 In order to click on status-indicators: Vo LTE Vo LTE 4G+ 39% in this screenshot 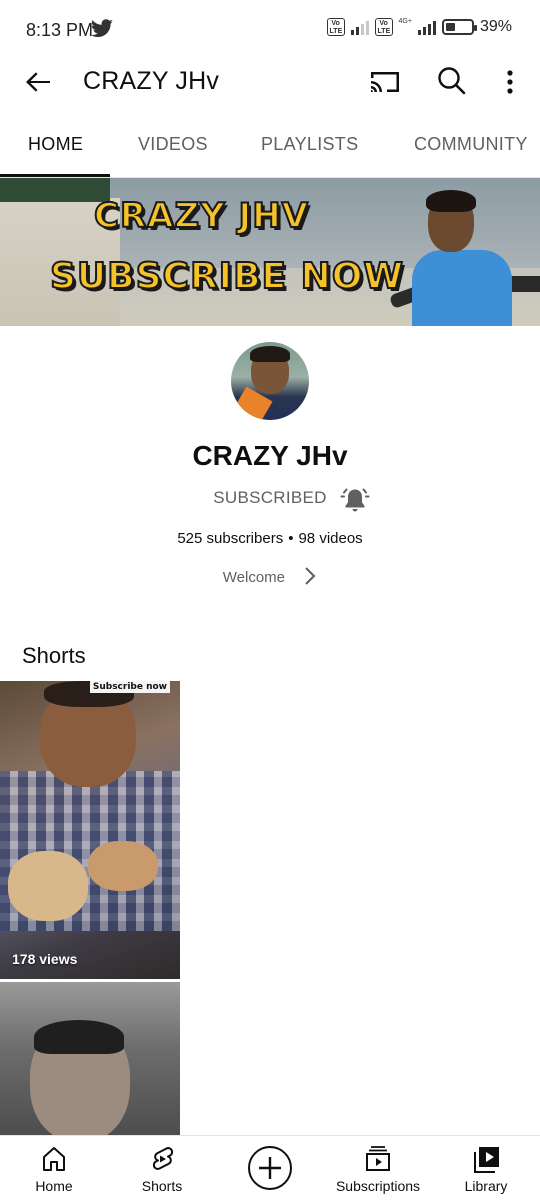, I will do `click(419, 26)`.